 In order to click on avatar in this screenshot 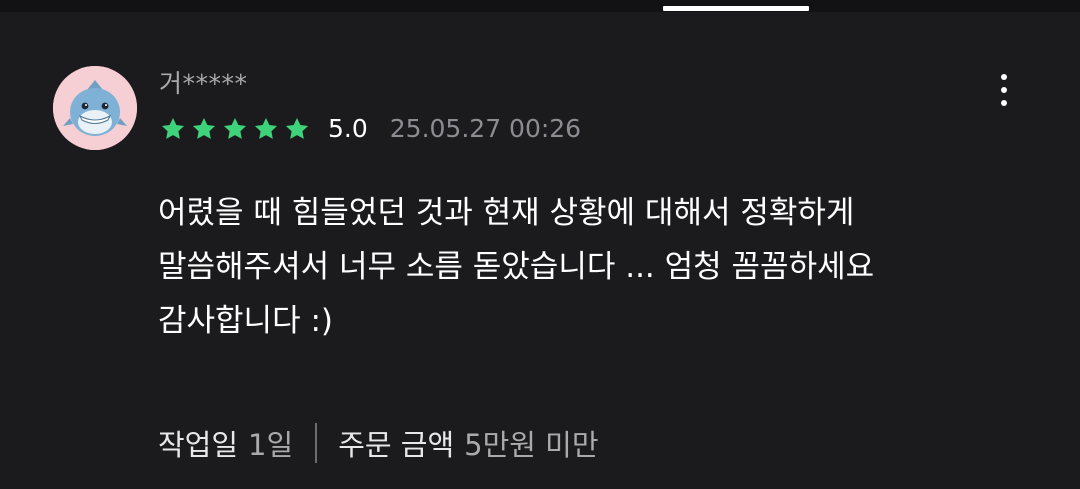, I will do `click(95, 108)`.